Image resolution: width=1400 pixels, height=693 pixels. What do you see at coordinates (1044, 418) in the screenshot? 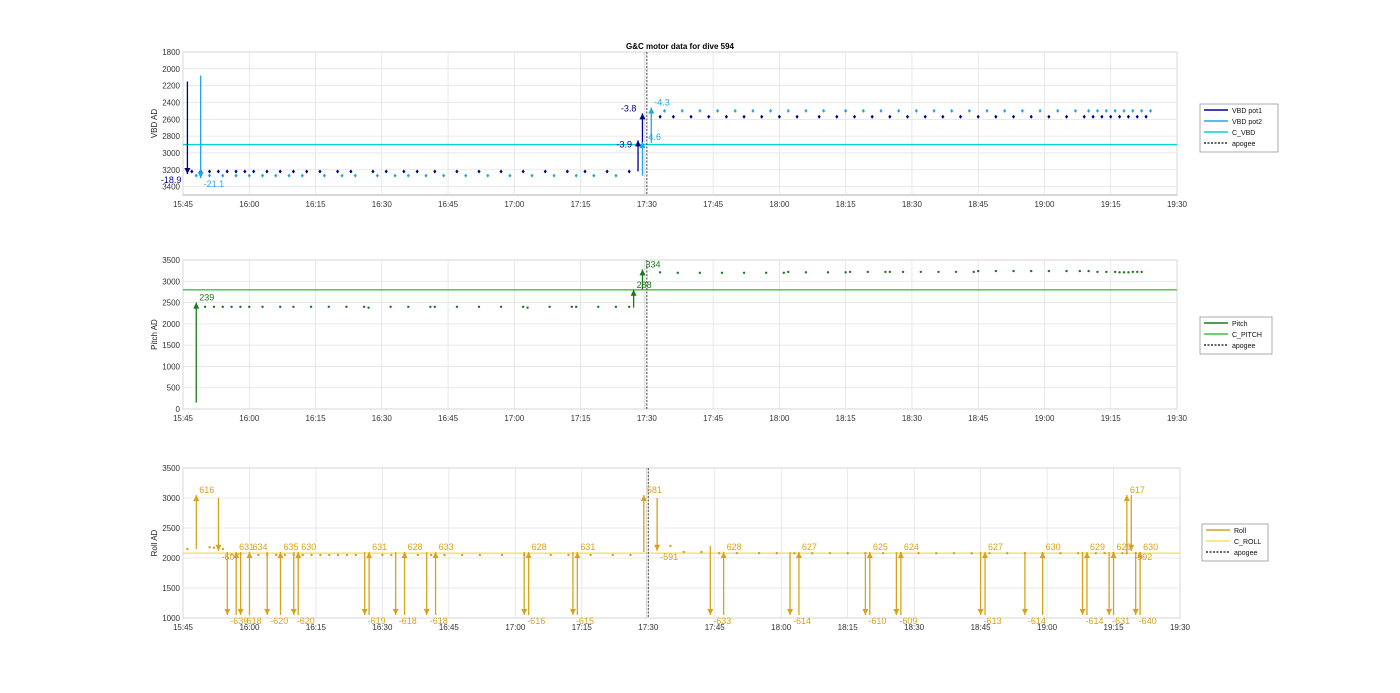
I see `x-tick-label: 19:00` at bounding box center [1044, 418].